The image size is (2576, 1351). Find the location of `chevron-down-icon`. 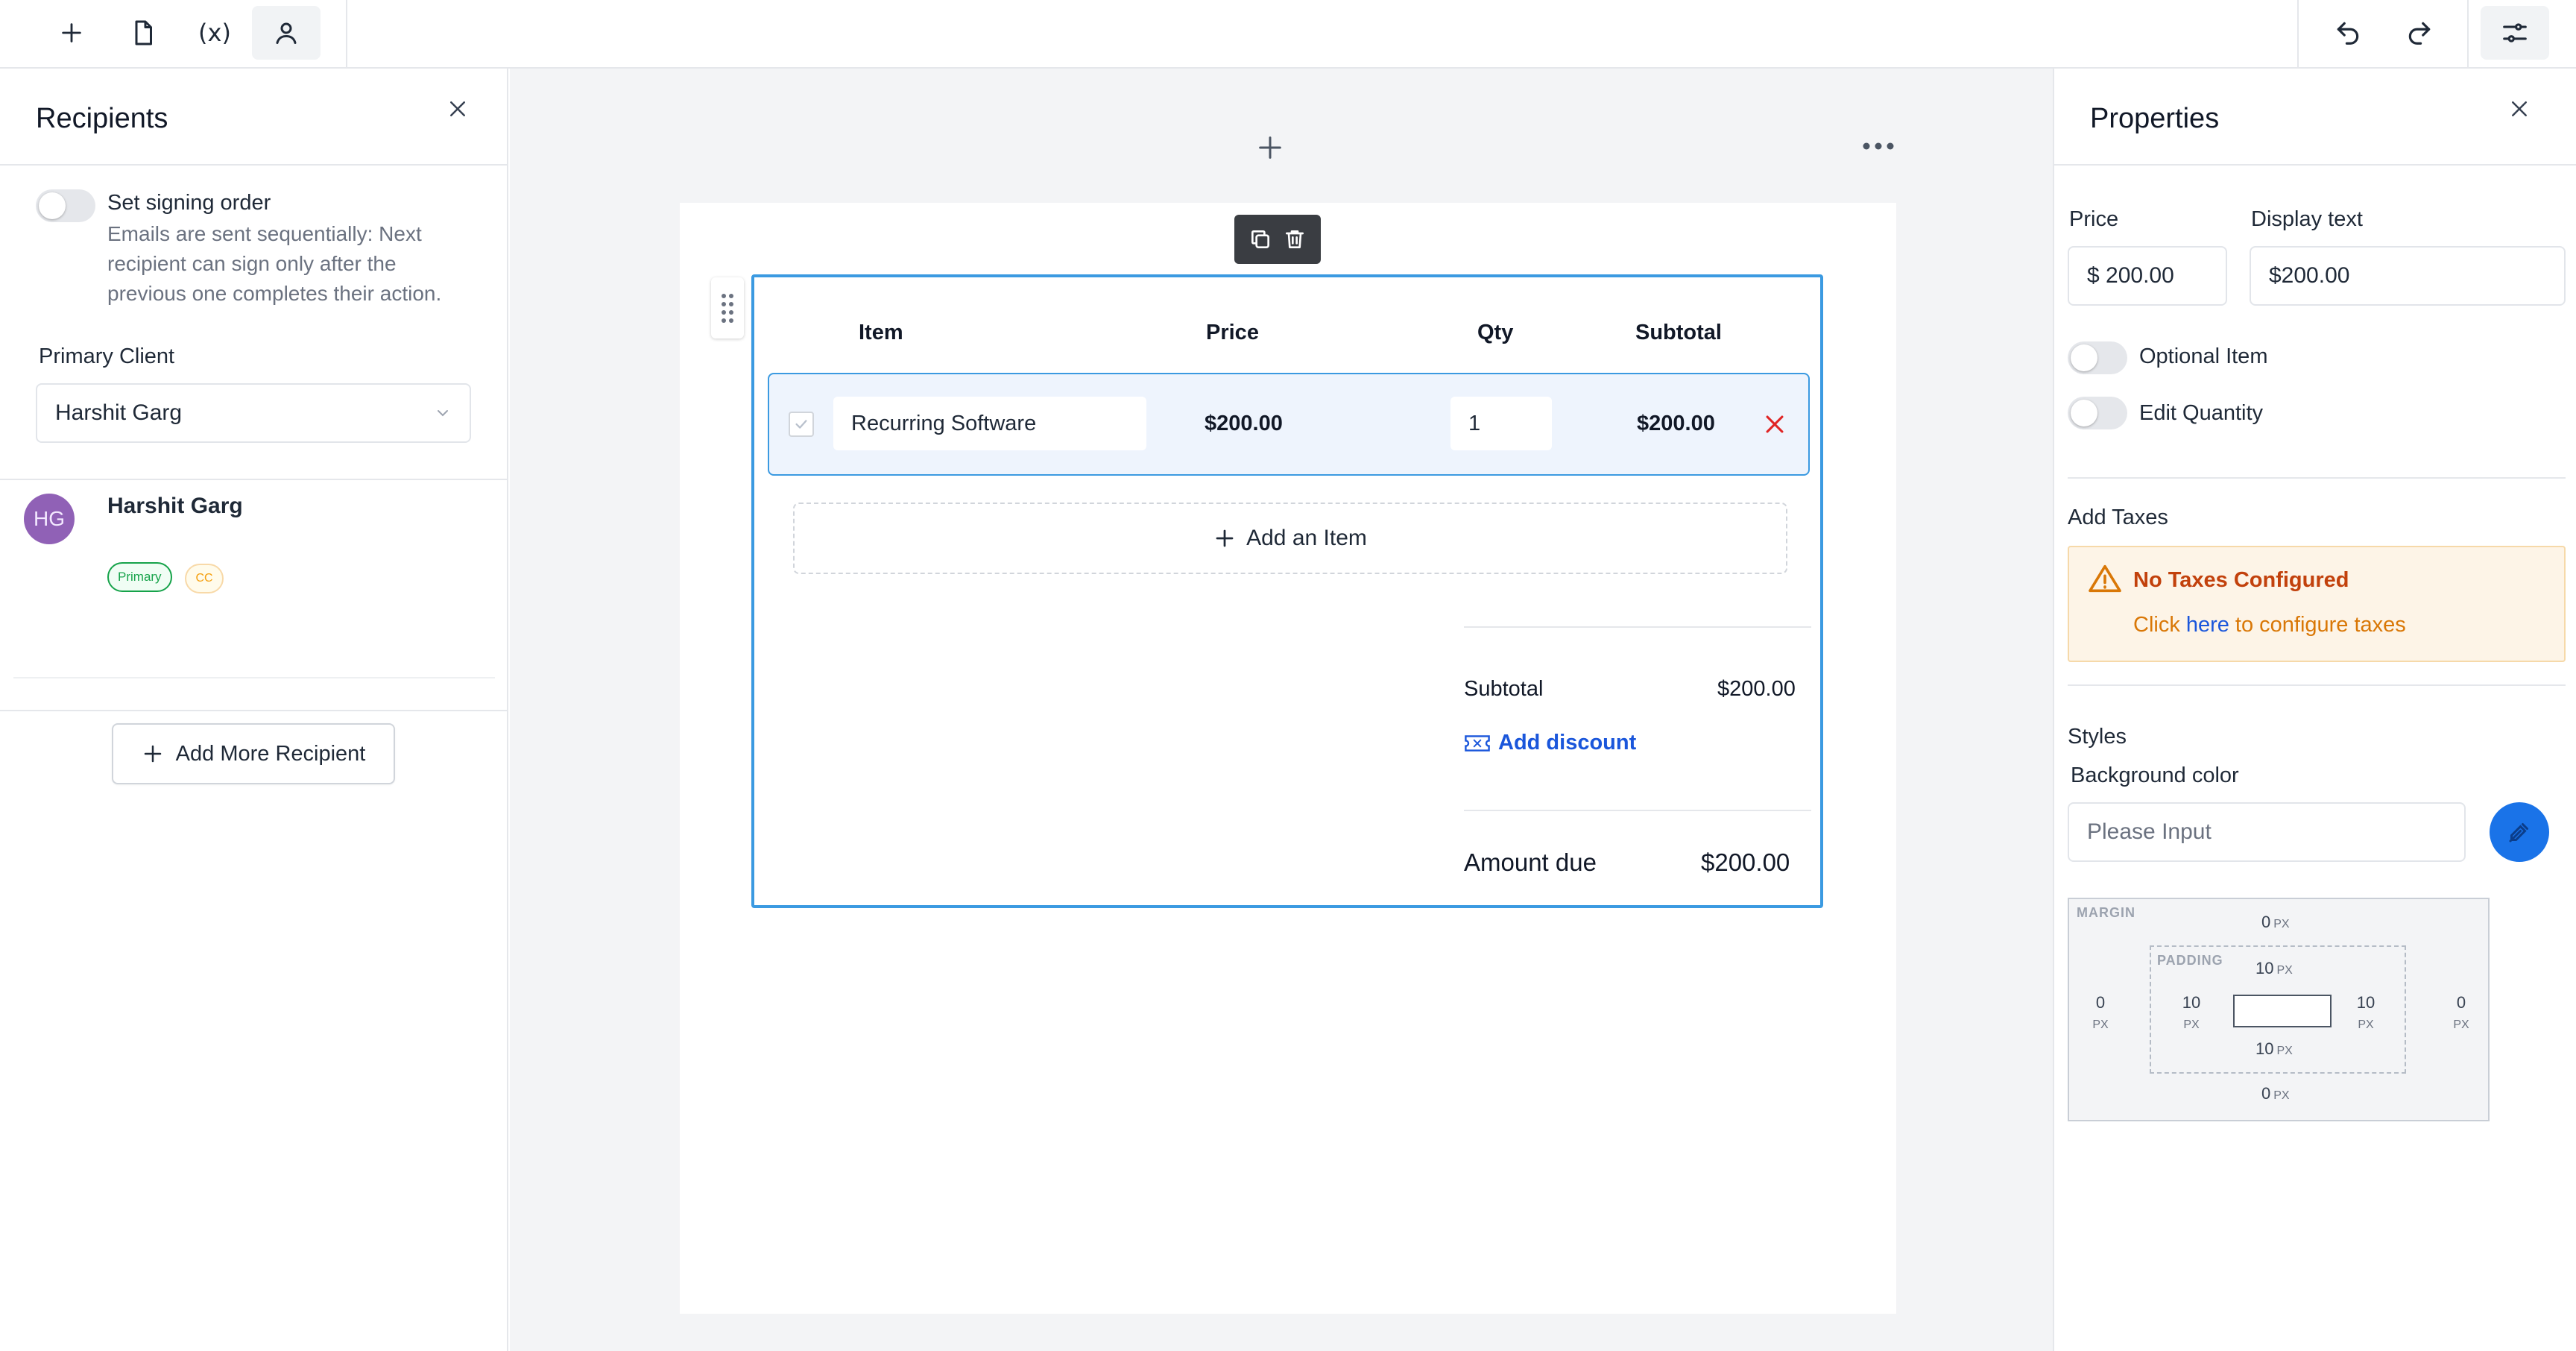

chevron-down-icon is located at coordinates (443, 413).